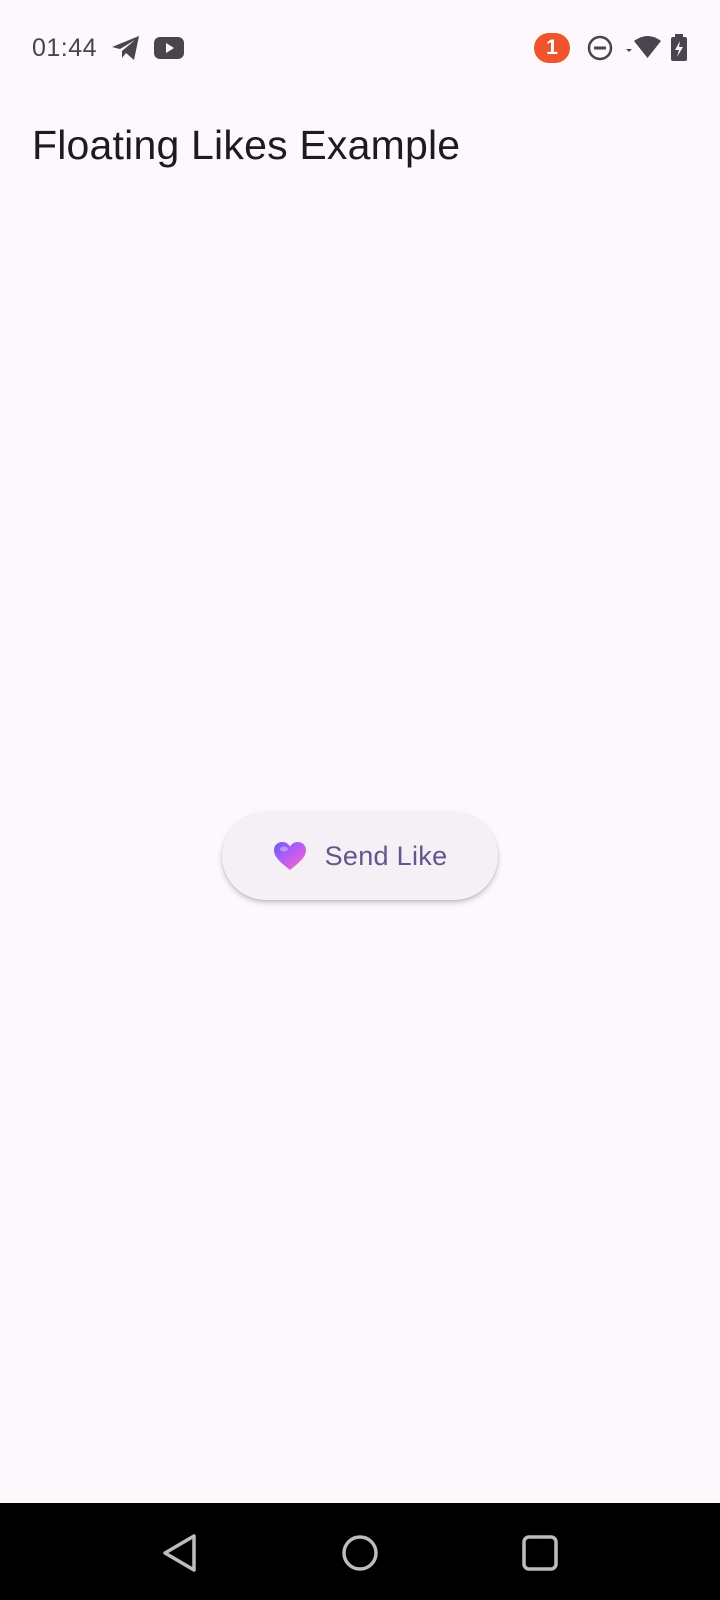 The image size is (720, 1600). I want to click on home-icon, so click(360, 1553).